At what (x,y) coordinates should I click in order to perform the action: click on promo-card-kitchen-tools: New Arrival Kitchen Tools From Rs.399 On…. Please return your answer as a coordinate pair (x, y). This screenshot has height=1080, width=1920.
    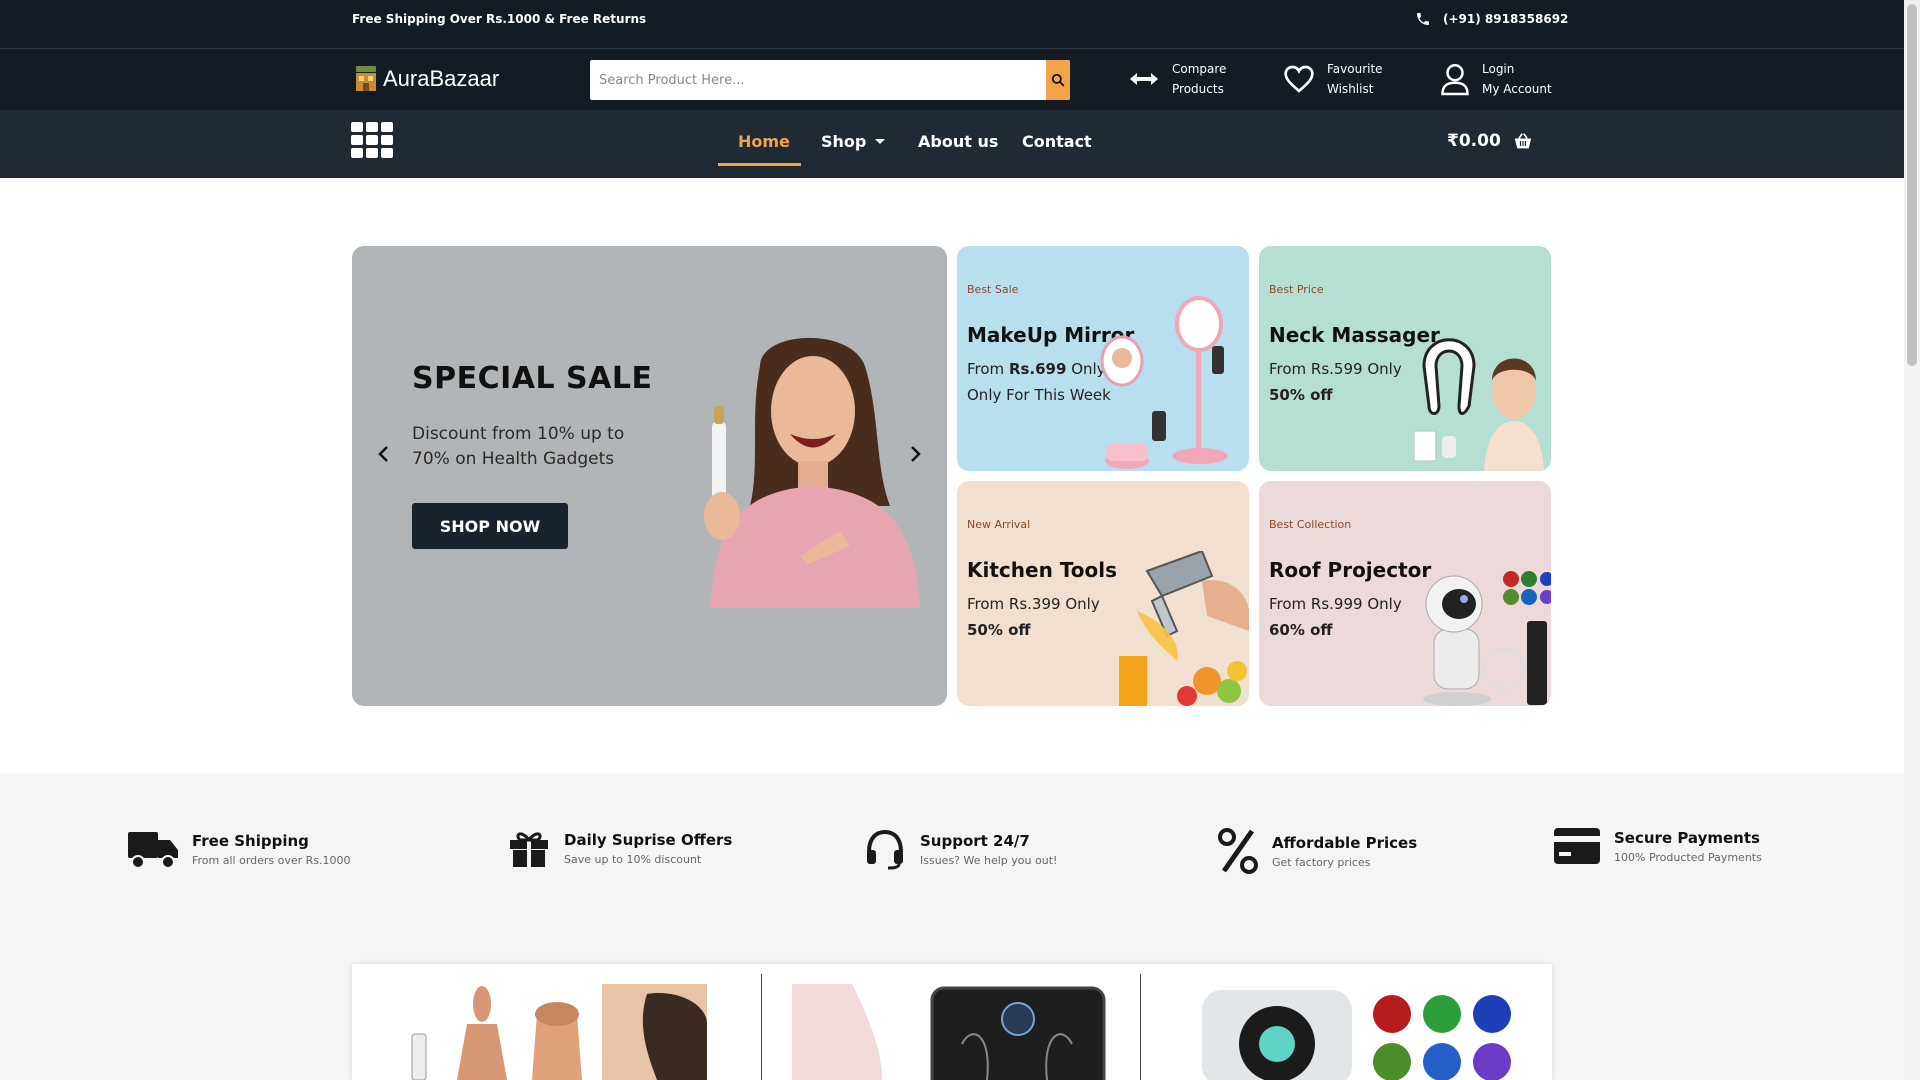
    Looking at the image, I should click on (1103, 593).